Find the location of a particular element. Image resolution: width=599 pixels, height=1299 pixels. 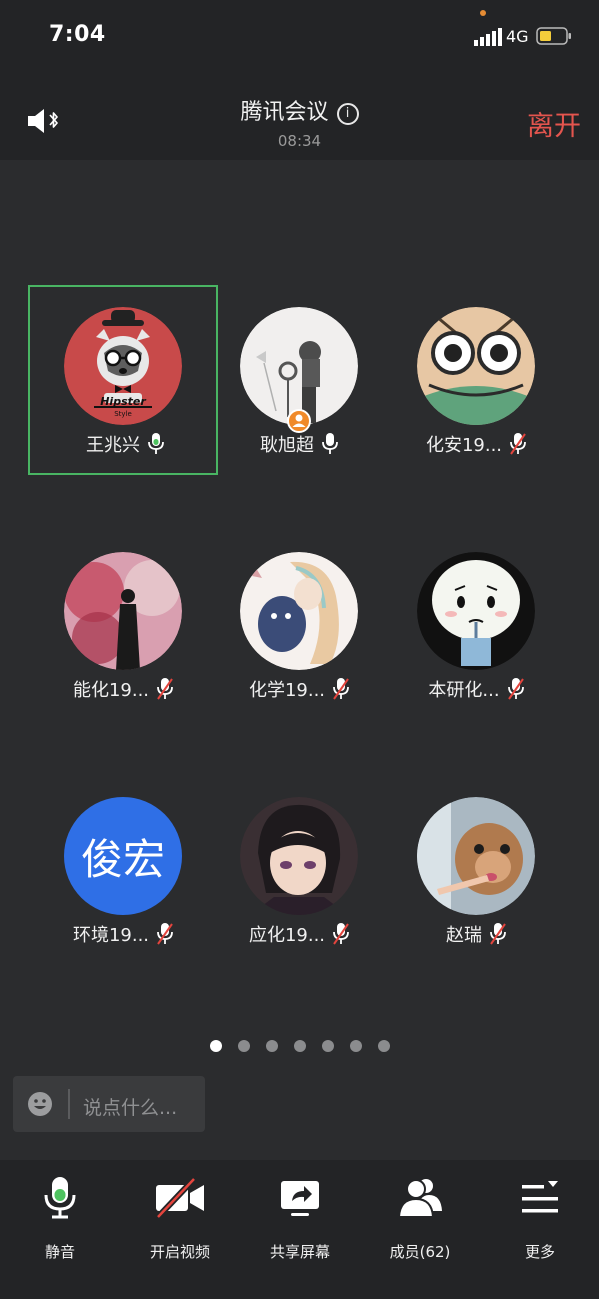

tool-label: 成员(62) is located at coordinates (420, 1252).